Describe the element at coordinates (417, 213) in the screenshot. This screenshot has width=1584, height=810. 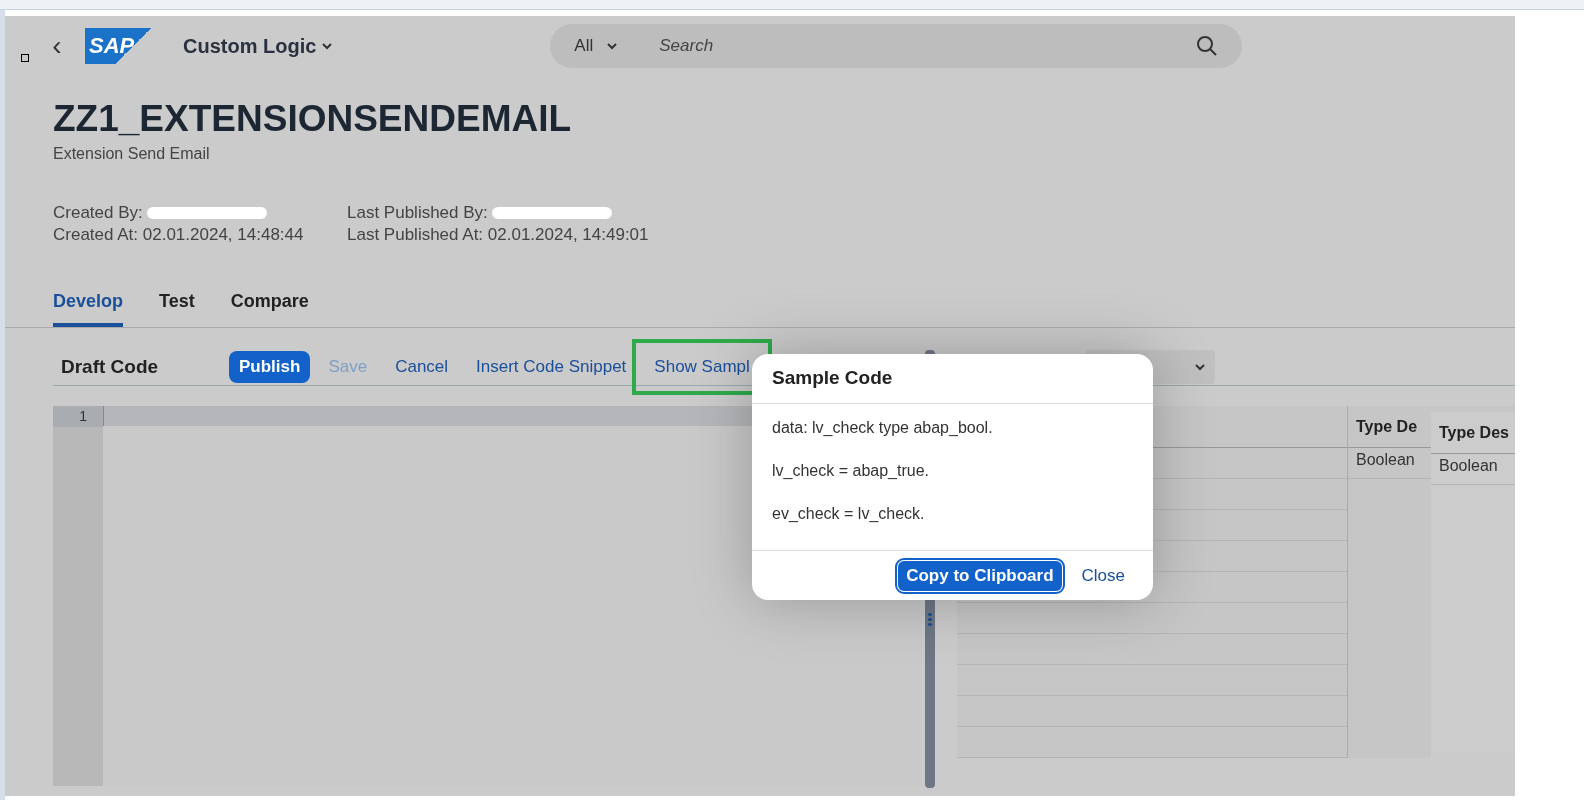
I see `attribute-text: Last Published By:` at that location.